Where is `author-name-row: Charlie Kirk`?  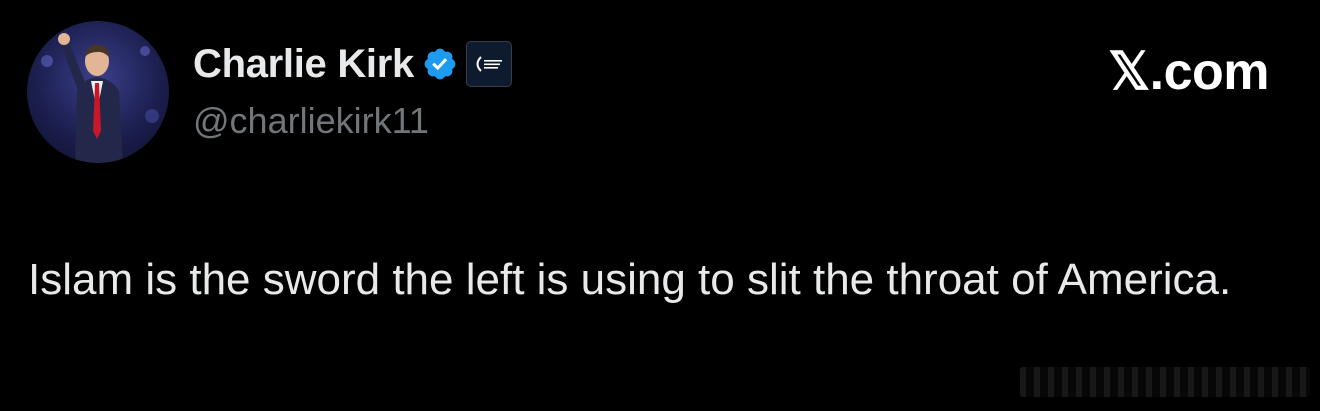
author-name-row: Charlie Kirk is located at coordinates (352, 64).